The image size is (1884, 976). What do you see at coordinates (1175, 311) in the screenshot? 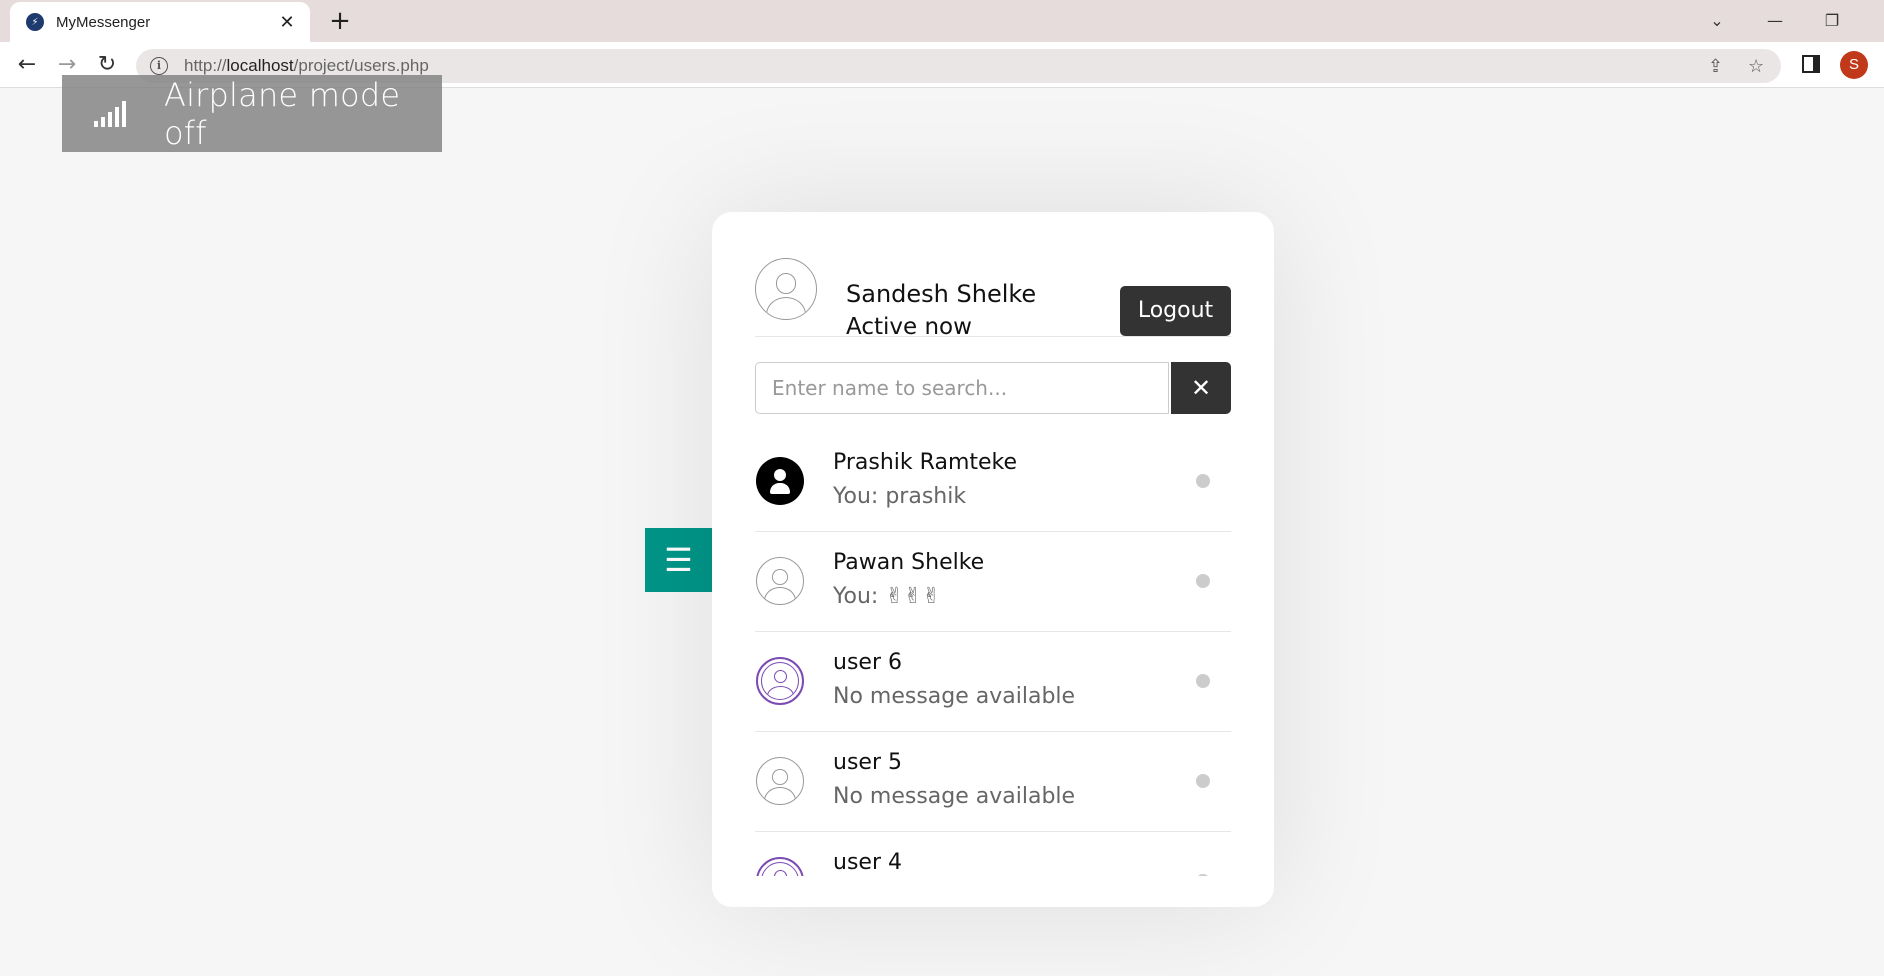
I see `logout-button: Logout` at bounding box center [1175, 311].